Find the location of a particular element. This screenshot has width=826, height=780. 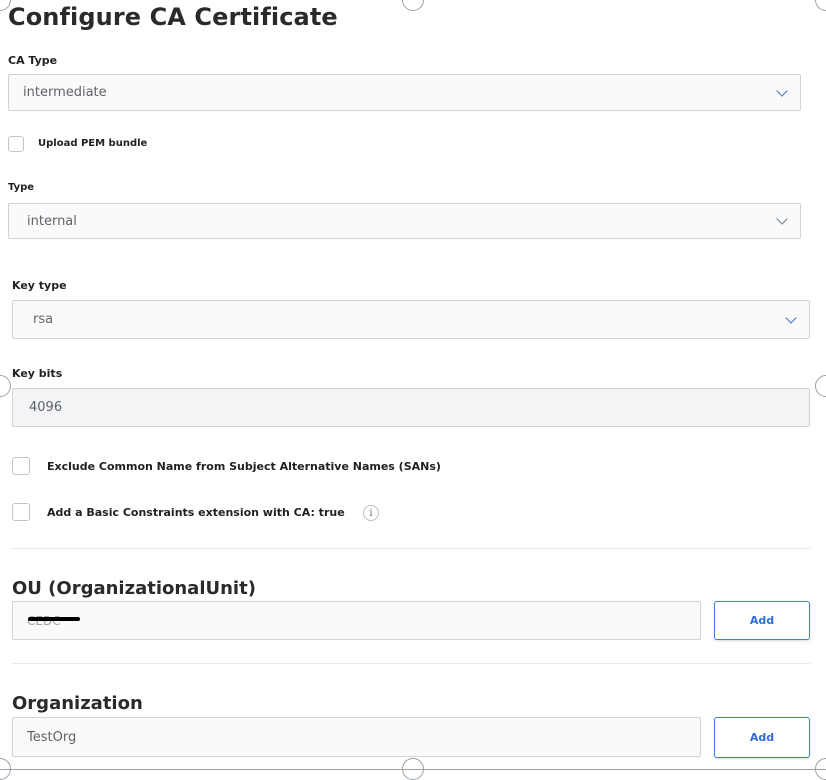

exclude-cn-checkbox is located at coordinates (21, 466).